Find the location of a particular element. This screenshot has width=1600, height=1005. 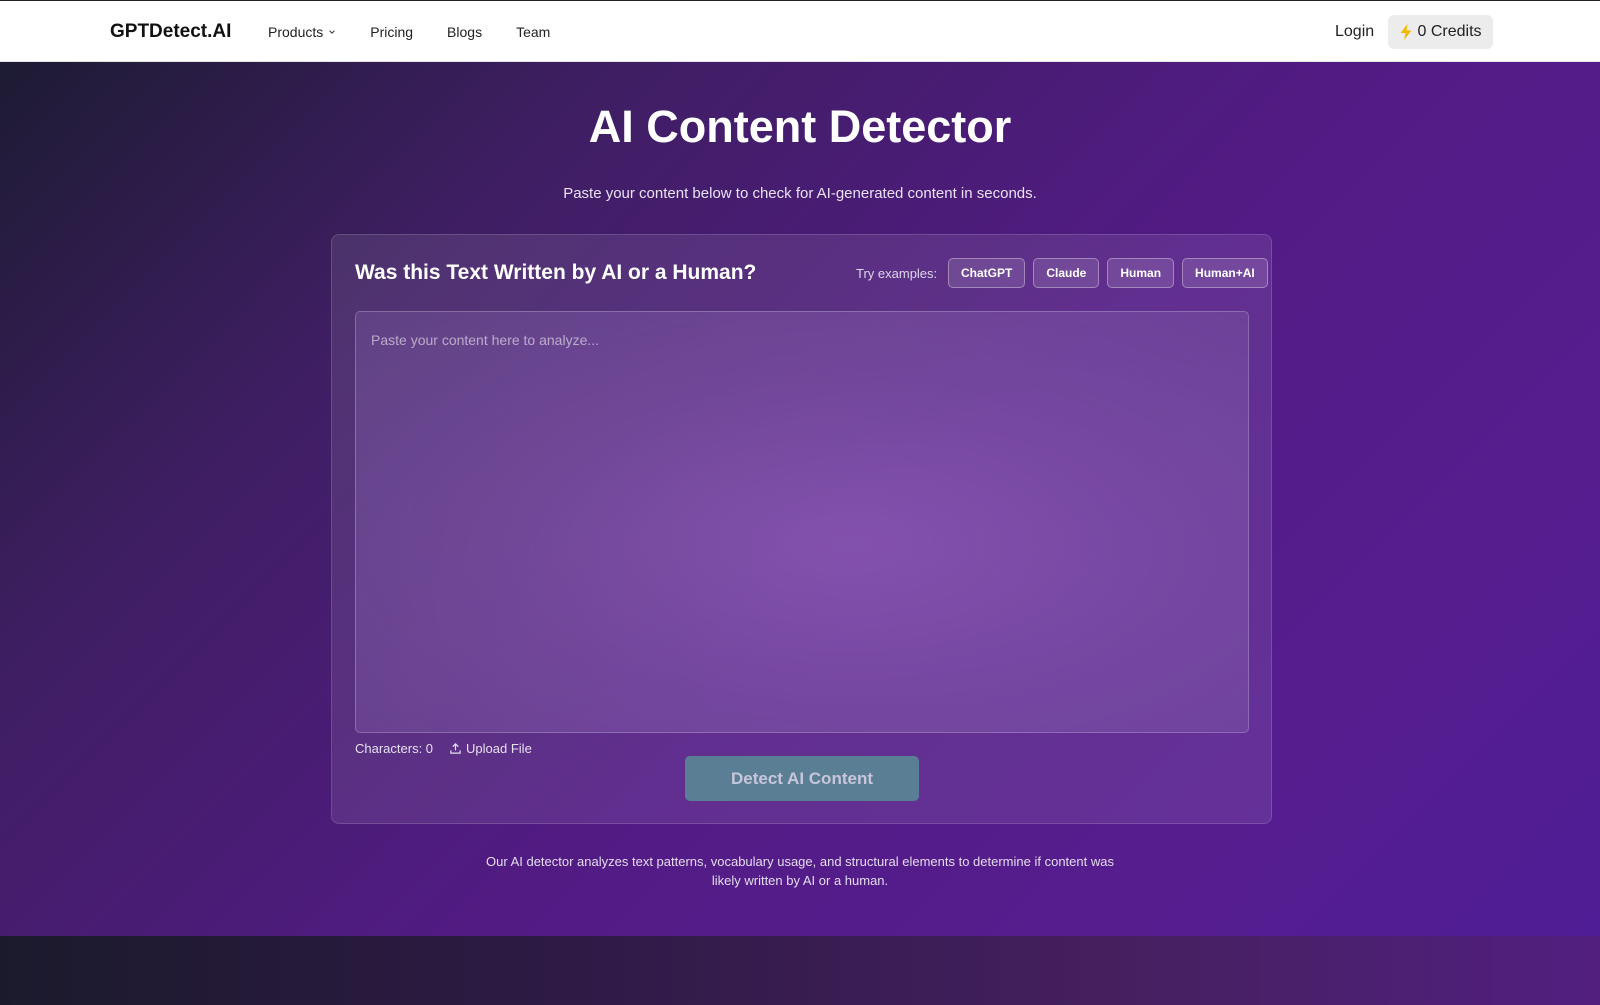

lightning-bolt-icon is located at coordinates (1406, 32).